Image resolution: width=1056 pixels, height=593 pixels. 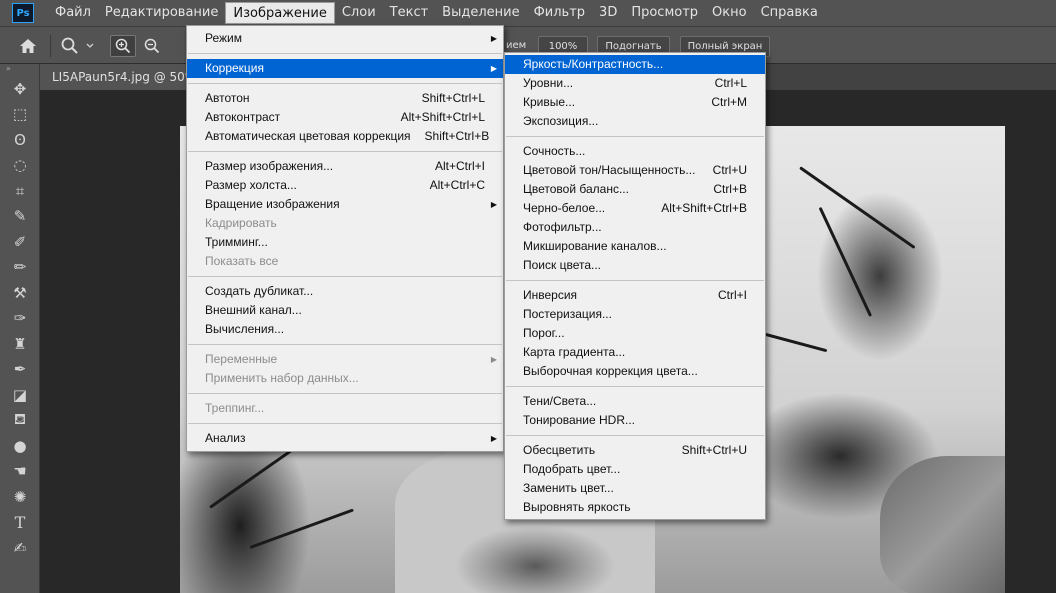 I want to click on stamp-icon: ♜, so click(x=20, y=344).